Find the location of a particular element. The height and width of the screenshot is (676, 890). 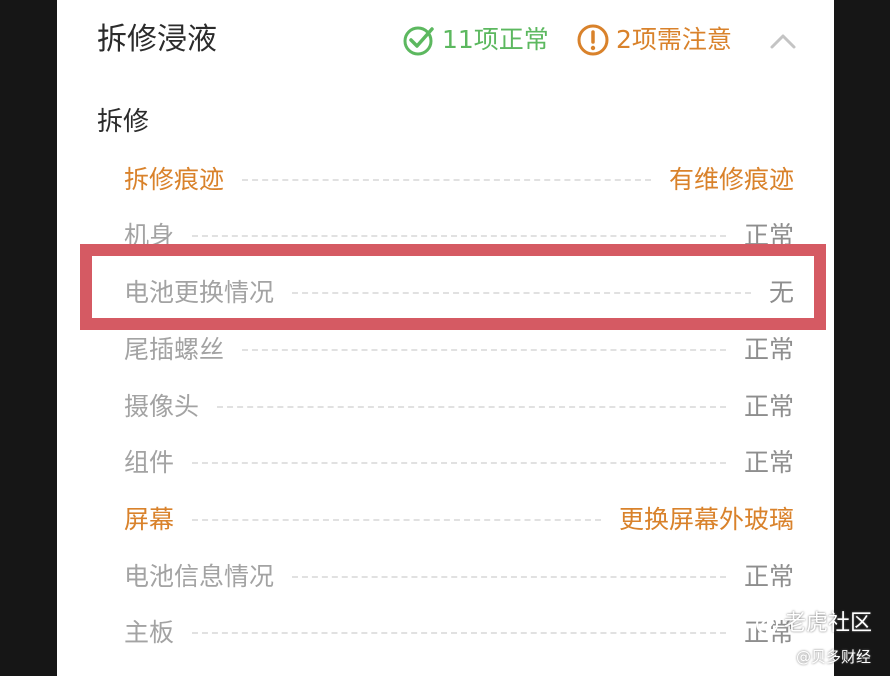

row-label: 屏幕 is located at coordinates (149, 519).